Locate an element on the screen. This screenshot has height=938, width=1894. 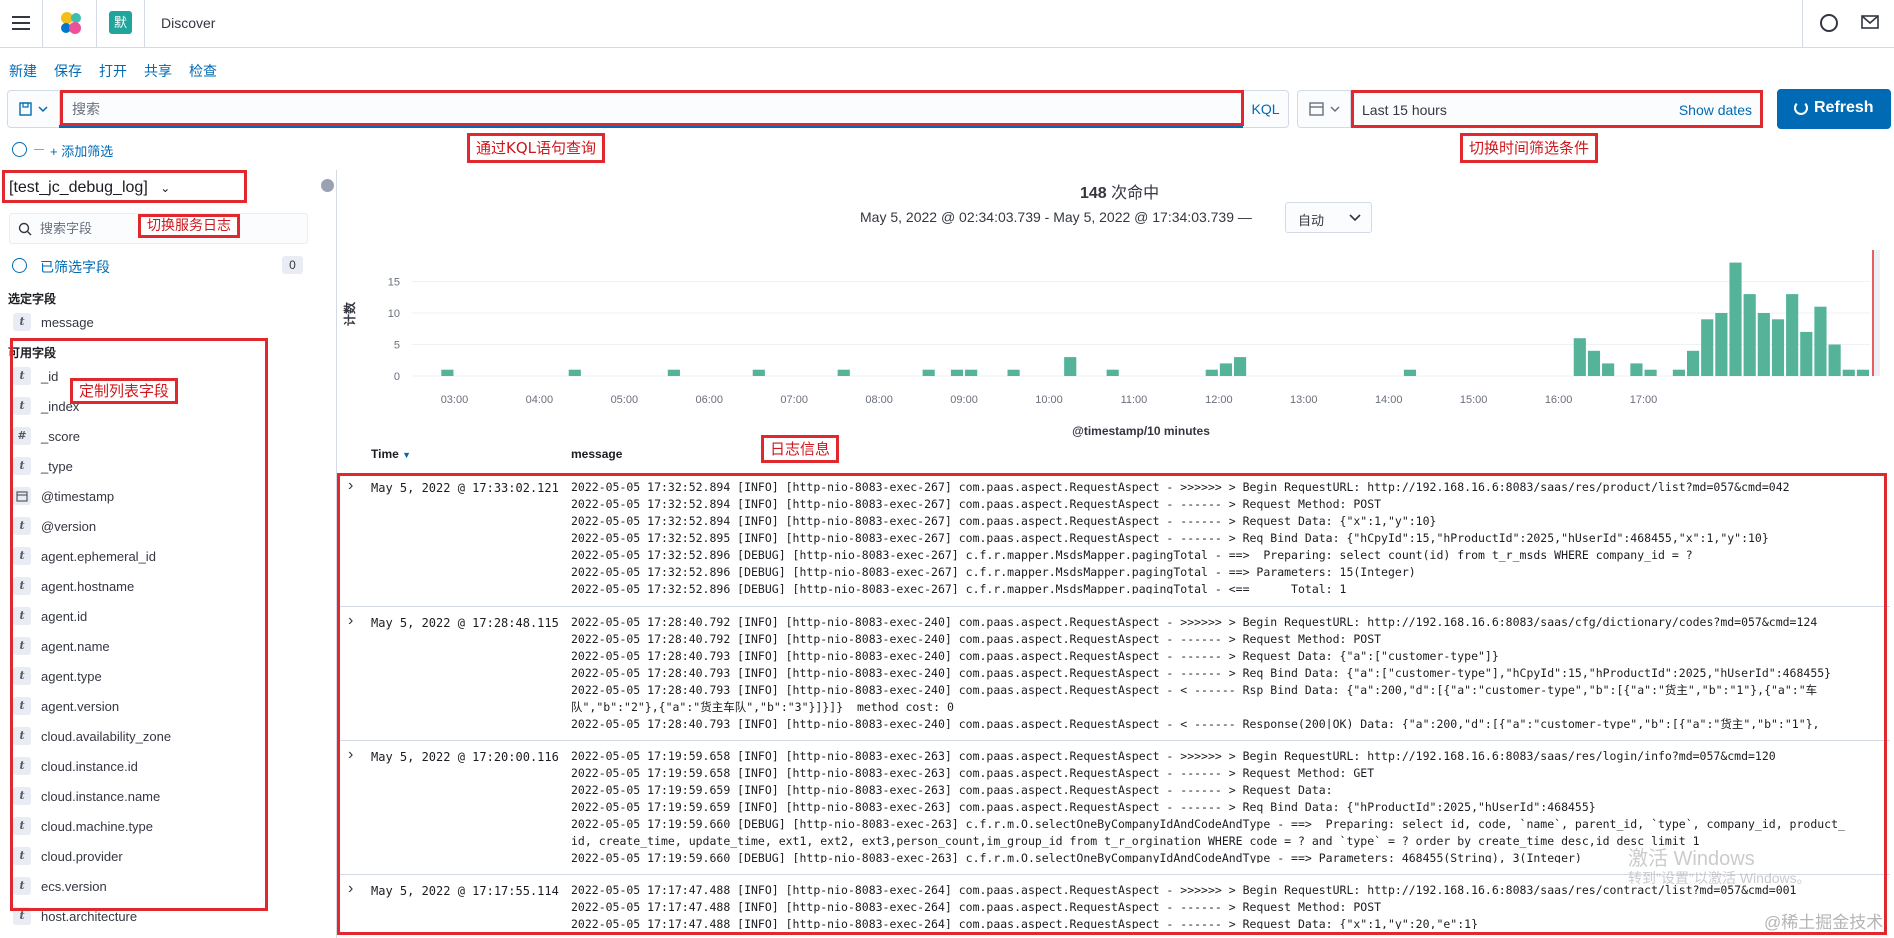
x-tick-label: 13:00 is located at coordinates (1304, 400).